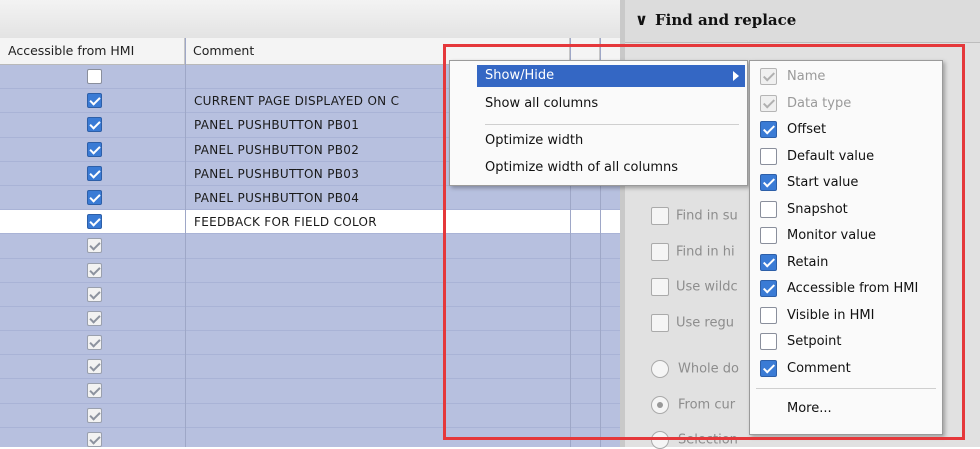  I want to click on comment-cell: PANEL PUSHBUTTON PB01, so click(276, 125).